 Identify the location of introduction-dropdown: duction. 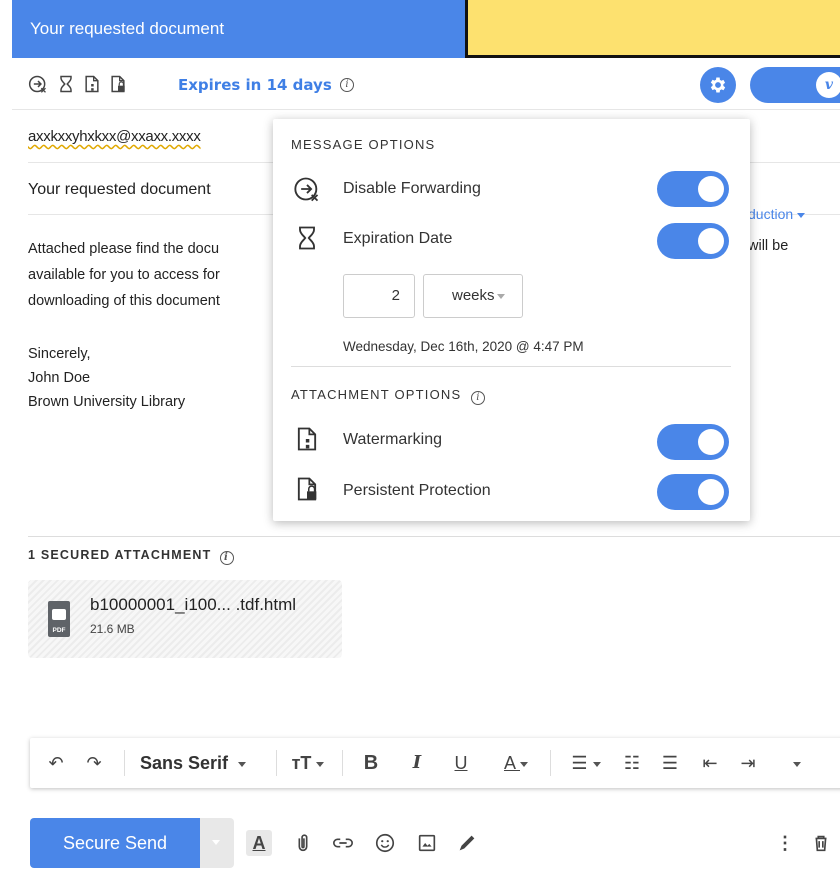
(777, 214).